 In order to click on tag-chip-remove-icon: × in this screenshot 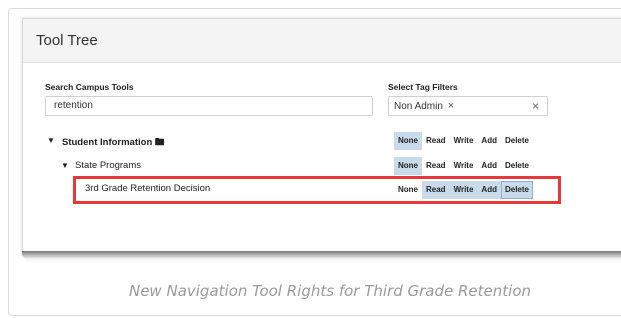, I will do `click(451, 106)`.